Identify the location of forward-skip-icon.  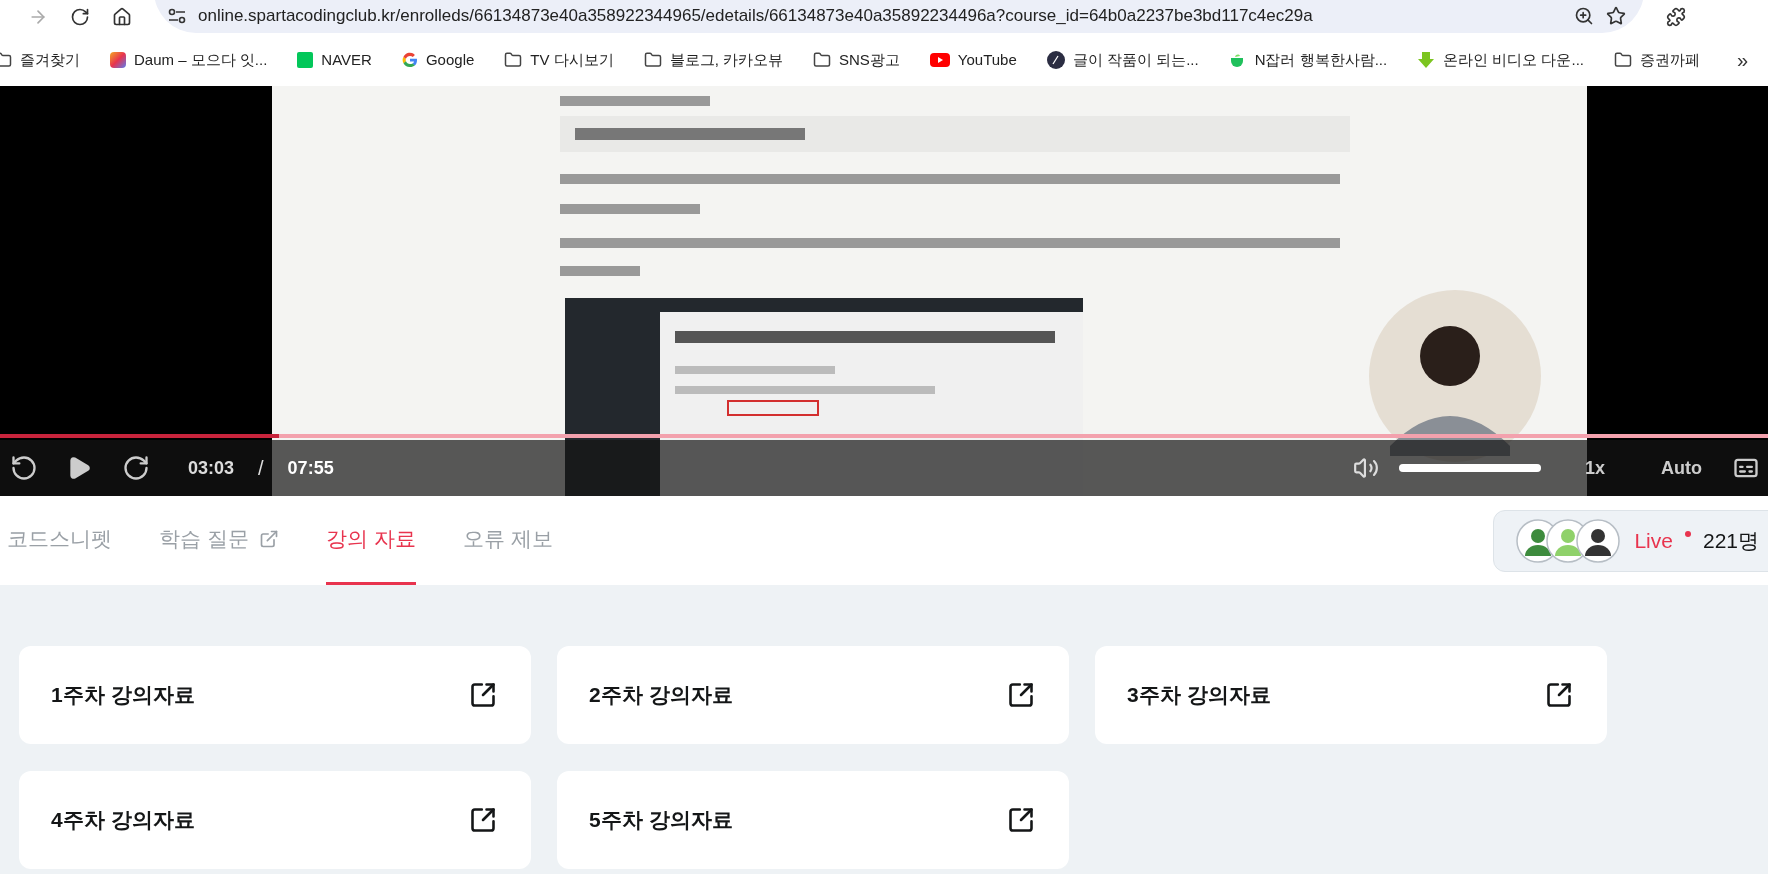
(136, 468).